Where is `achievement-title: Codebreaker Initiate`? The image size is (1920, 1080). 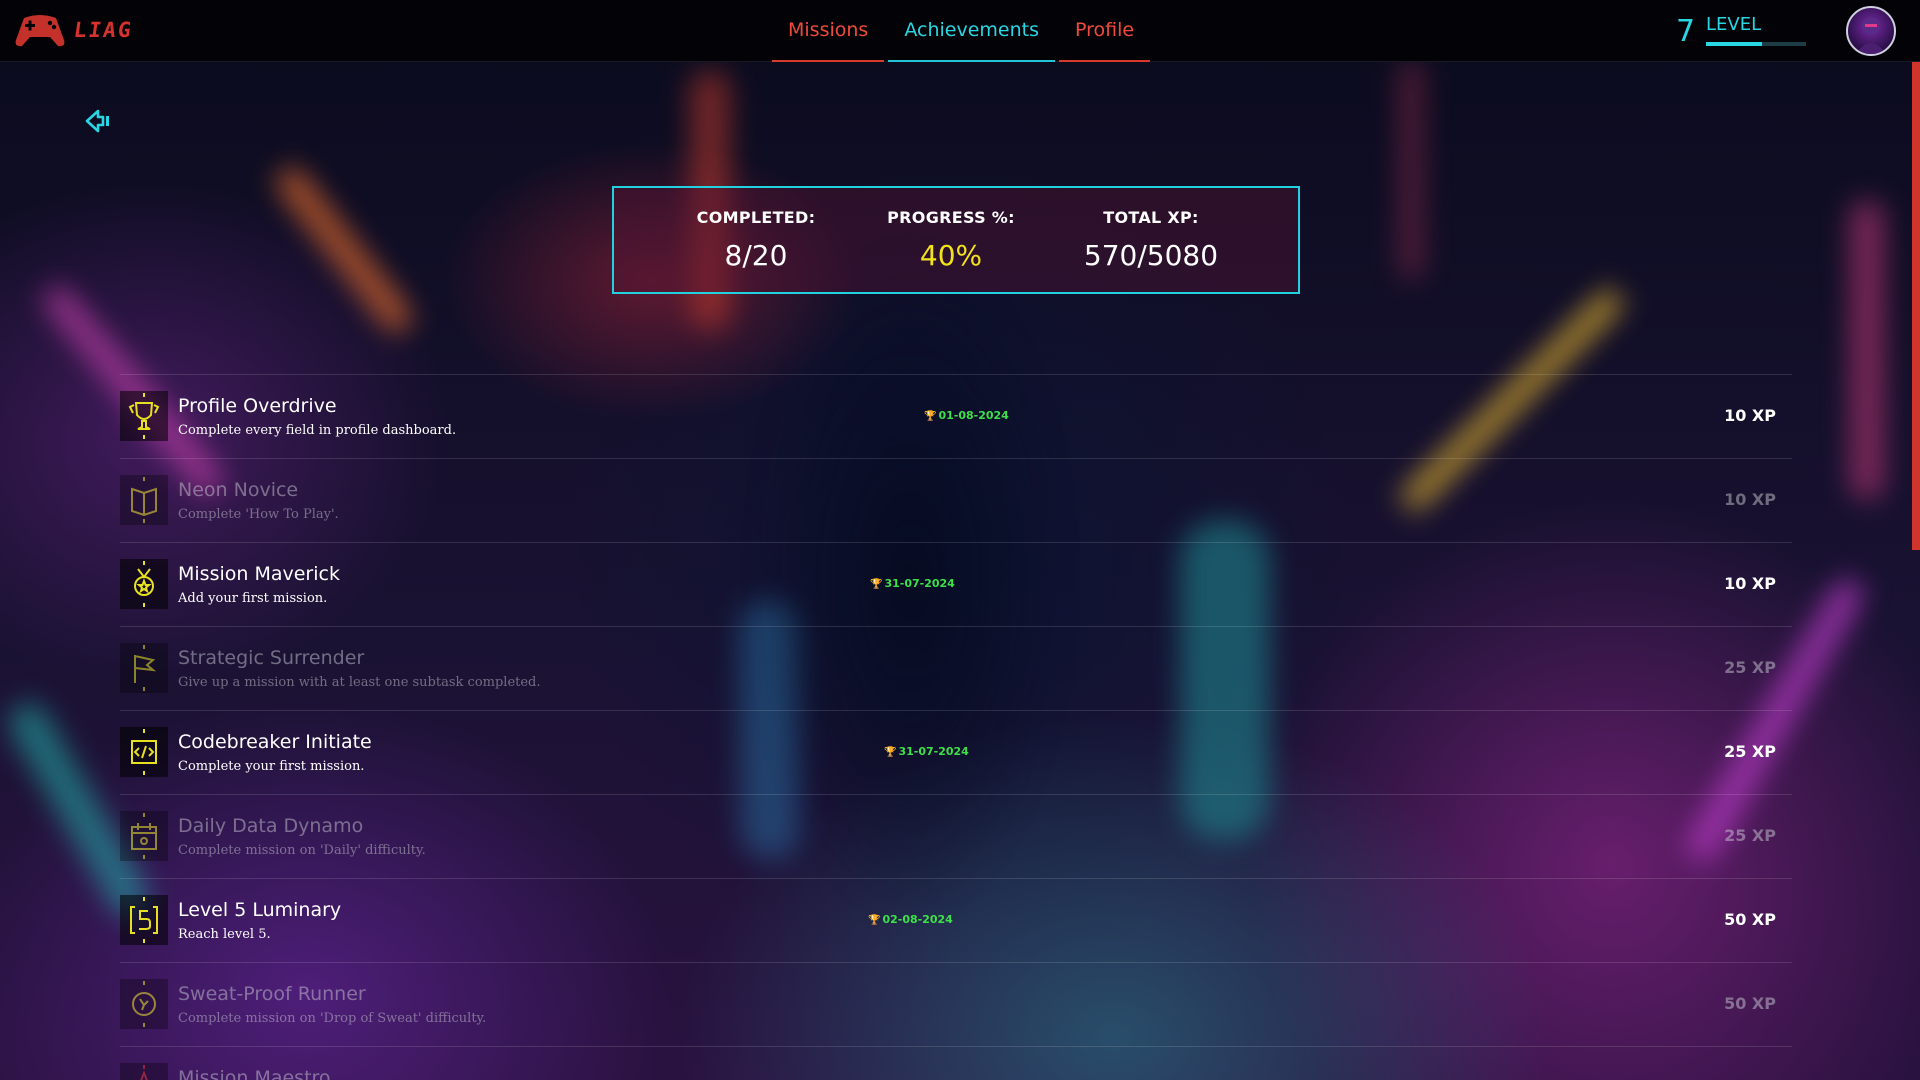 achievement-title: Codebreaker Initiate is located at coordinates (275, 742).